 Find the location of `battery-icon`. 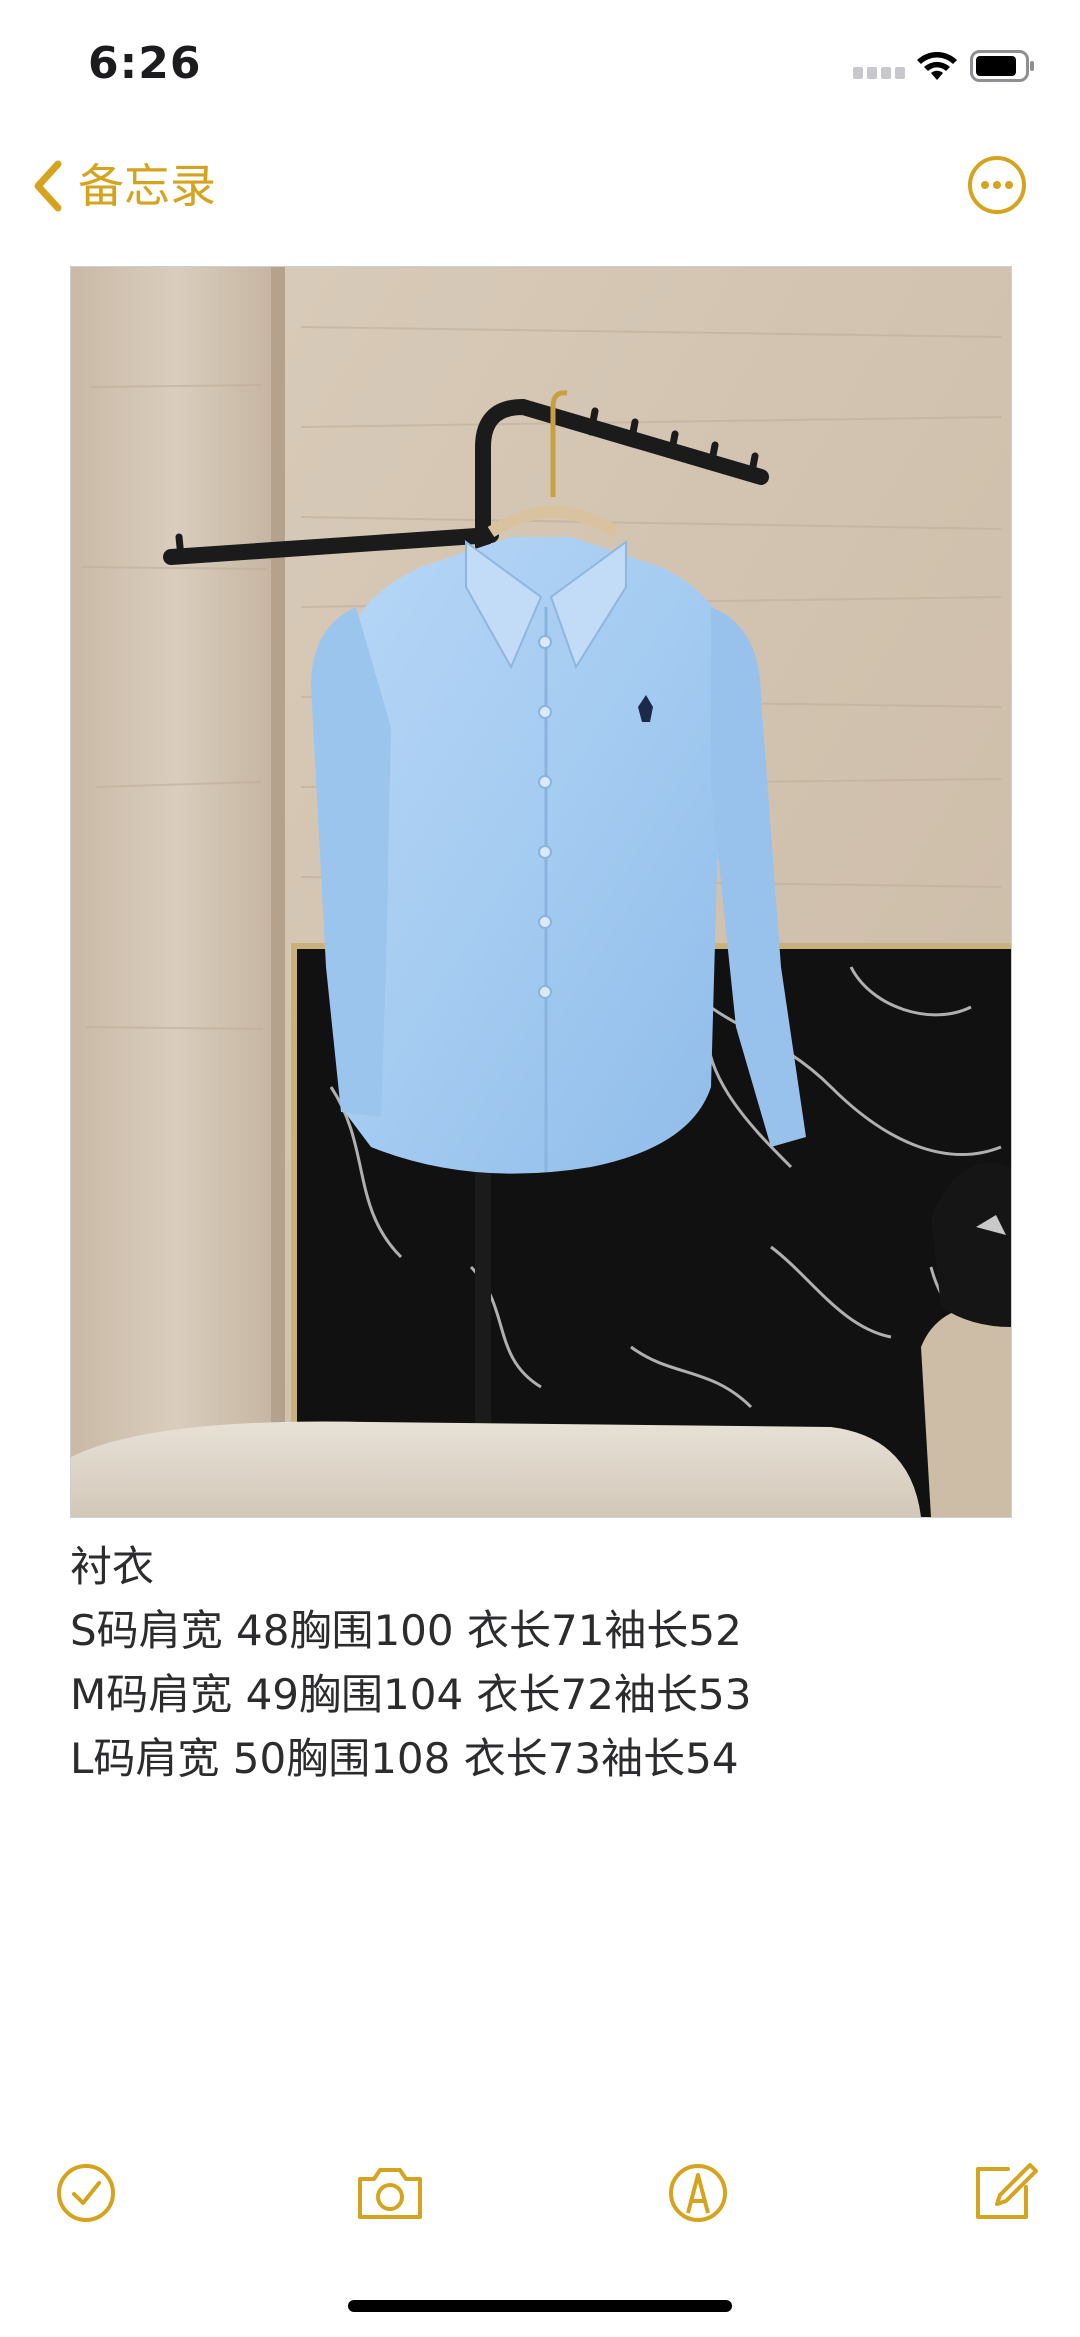

battery-icon is located at coordinates (1002, 66).